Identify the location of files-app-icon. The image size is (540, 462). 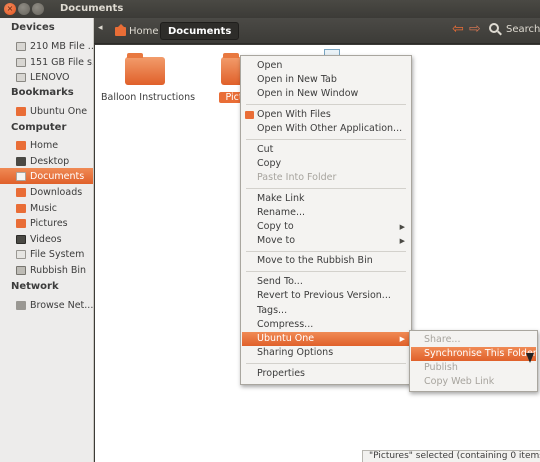
(249, 115).